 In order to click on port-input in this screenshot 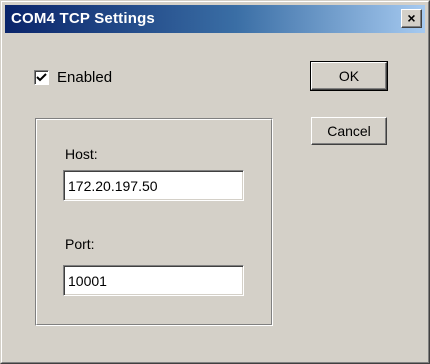, I will do `click(153, 280)`.